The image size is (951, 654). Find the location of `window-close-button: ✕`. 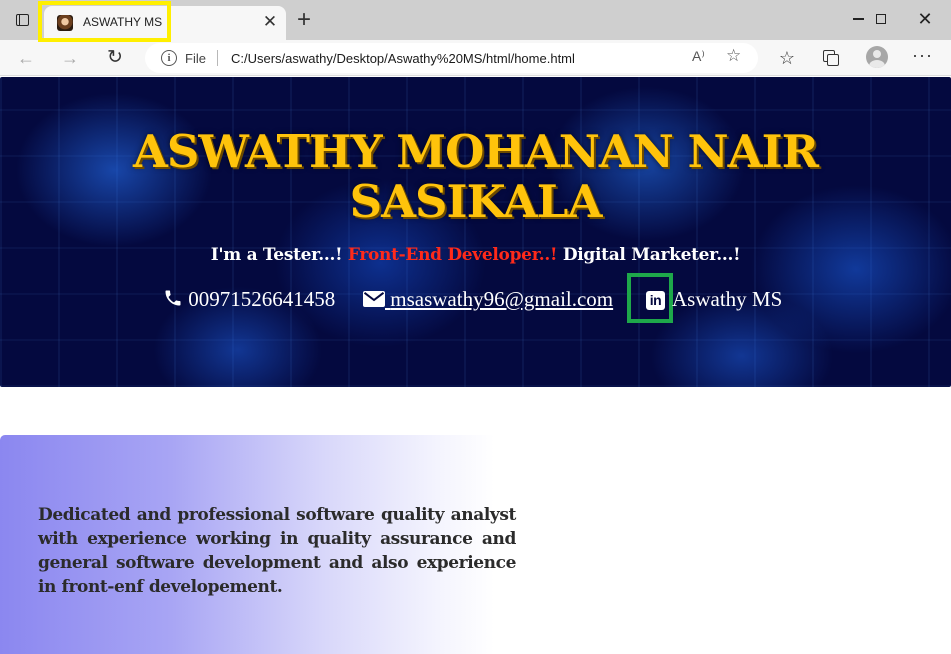

window-close-button: ✕ is located at coordinates (925, 19).